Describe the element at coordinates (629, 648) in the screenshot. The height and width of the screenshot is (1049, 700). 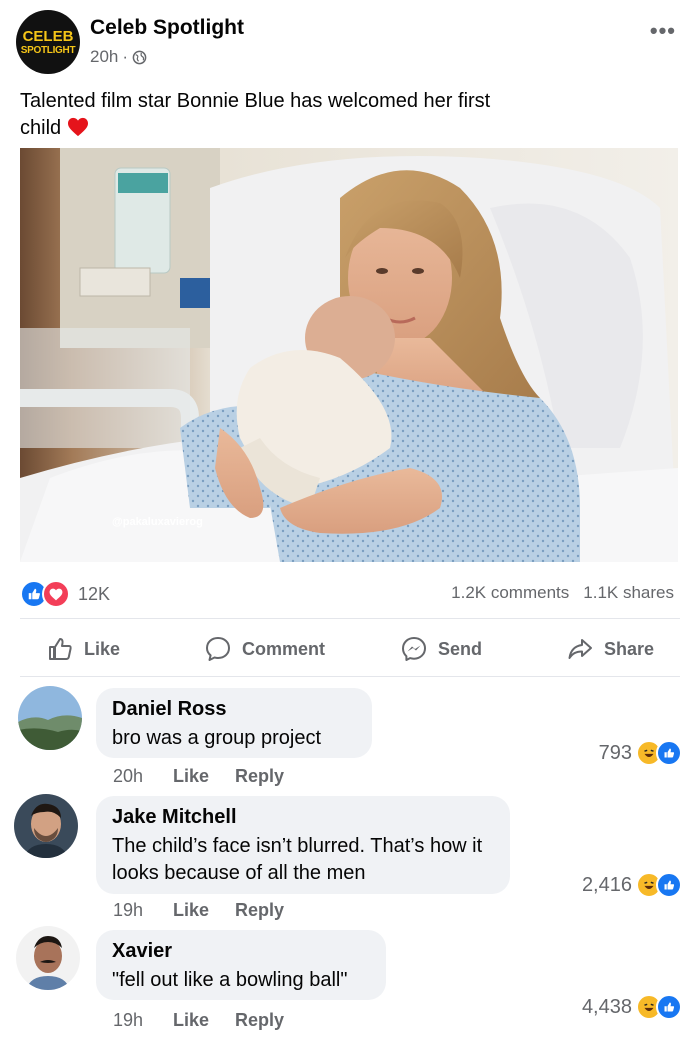
I see `share-label: Share` at that location.